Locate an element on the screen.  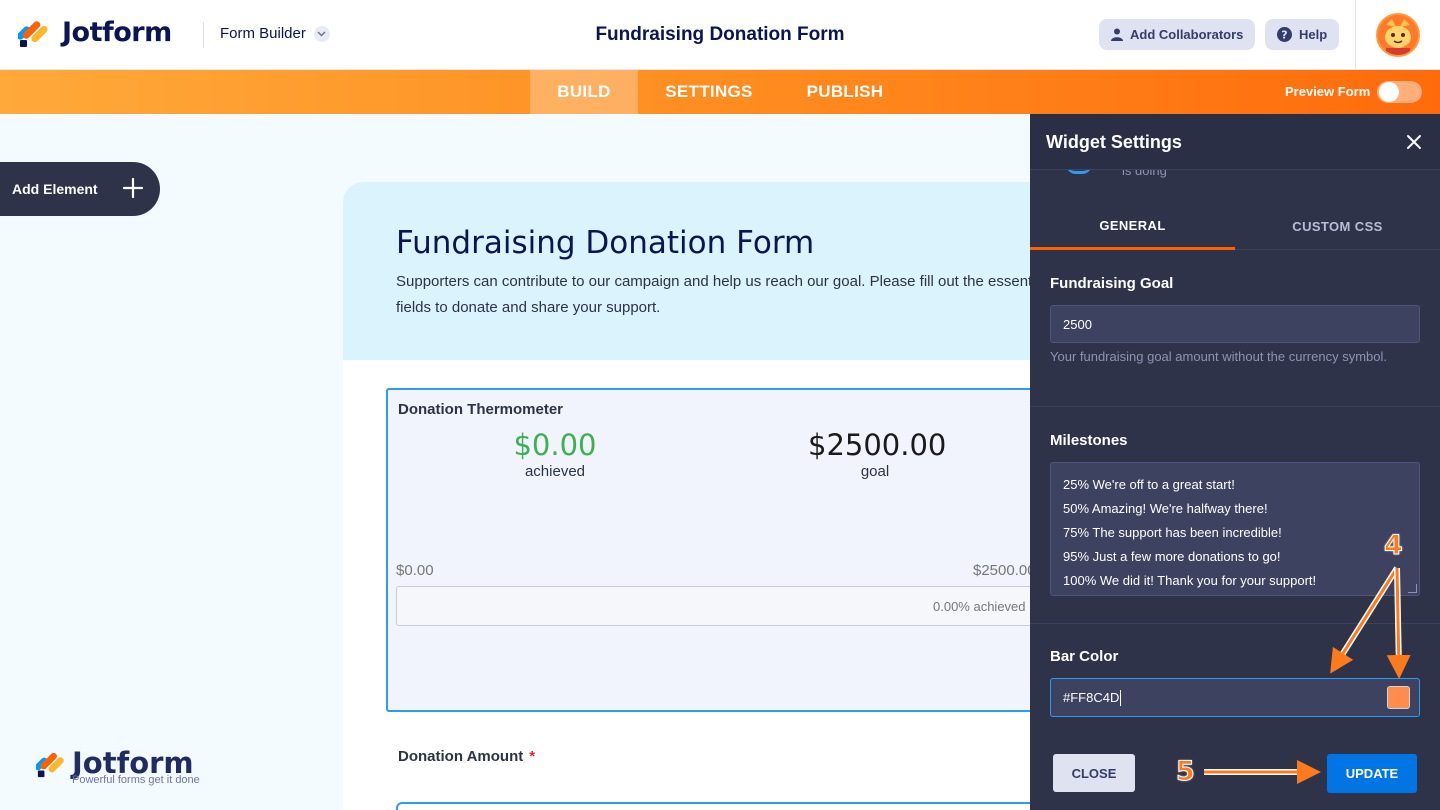
donation-amount-field is located at coordinates (729, 806).